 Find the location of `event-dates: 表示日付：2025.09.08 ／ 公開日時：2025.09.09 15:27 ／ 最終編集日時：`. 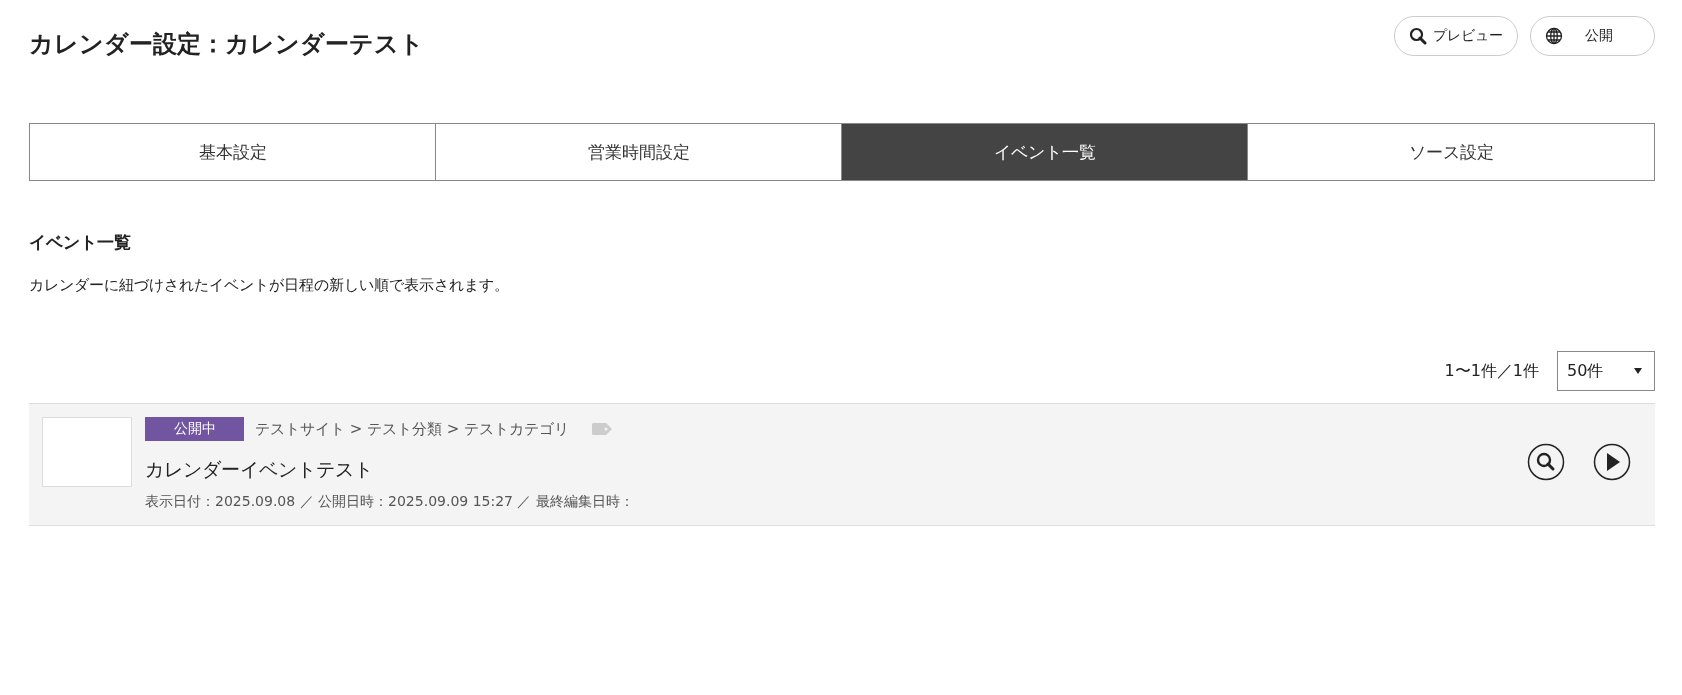

event-dates: 表示日付：2025.09.08 ／ 公開日時：2025.09.09 15:27 ／ 最終編集日時： is located at coordinates (390, 502).